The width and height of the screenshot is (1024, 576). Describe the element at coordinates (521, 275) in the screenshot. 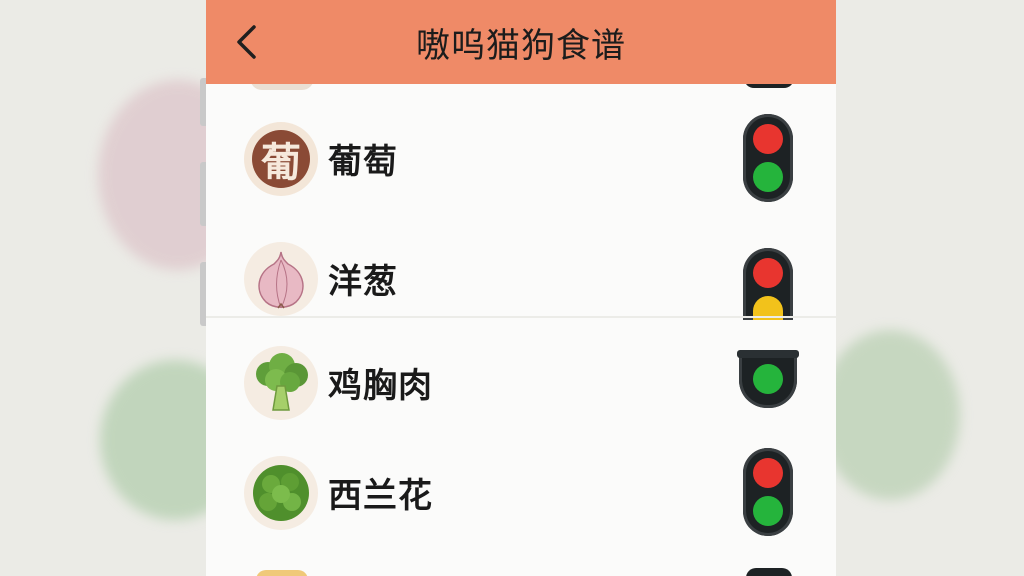

I see `list-item: 洋葱` at that location.